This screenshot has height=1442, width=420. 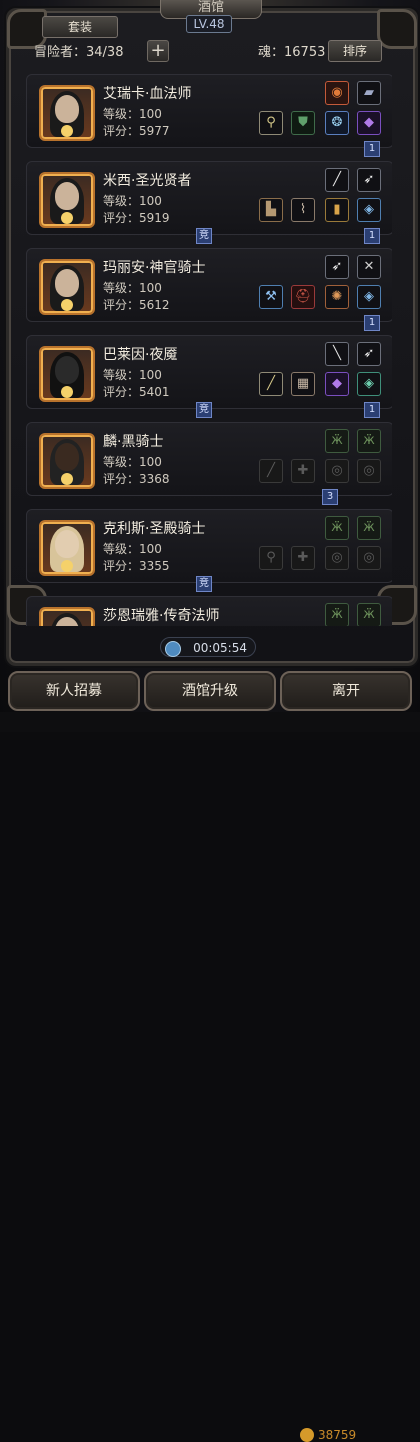 I want to click on empty-sword-icon: ╱, so click(x=271, y=471).